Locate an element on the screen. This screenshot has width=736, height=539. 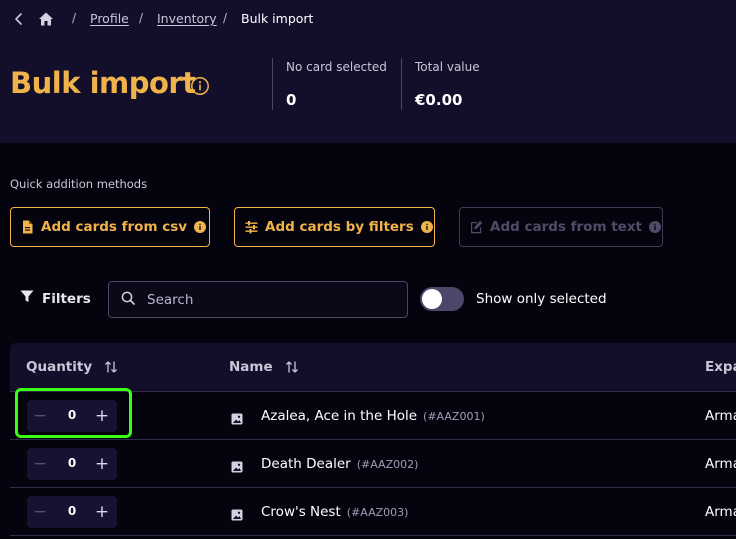
add-by-filters-button: Add cards by filters is located at coordinates (334, 227).